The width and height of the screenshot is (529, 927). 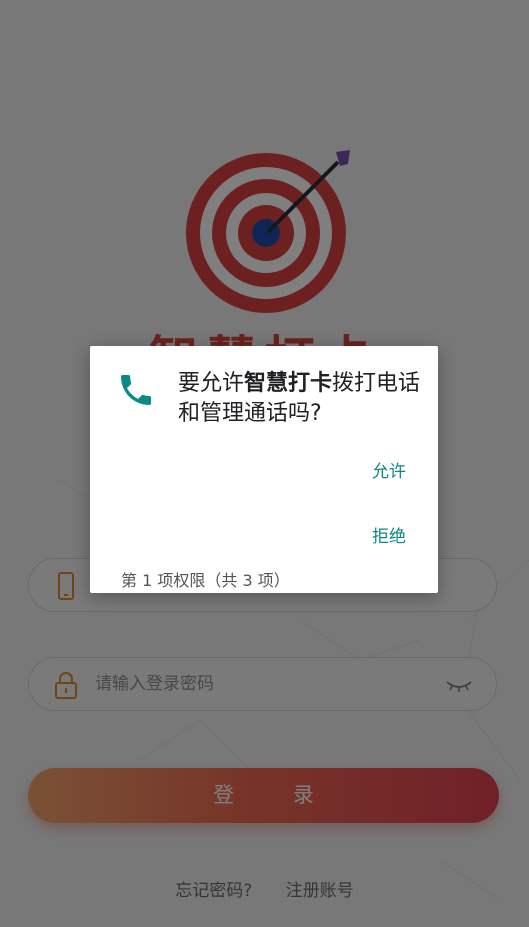 I want to click on phone-icon, so click(x=136, y=390).